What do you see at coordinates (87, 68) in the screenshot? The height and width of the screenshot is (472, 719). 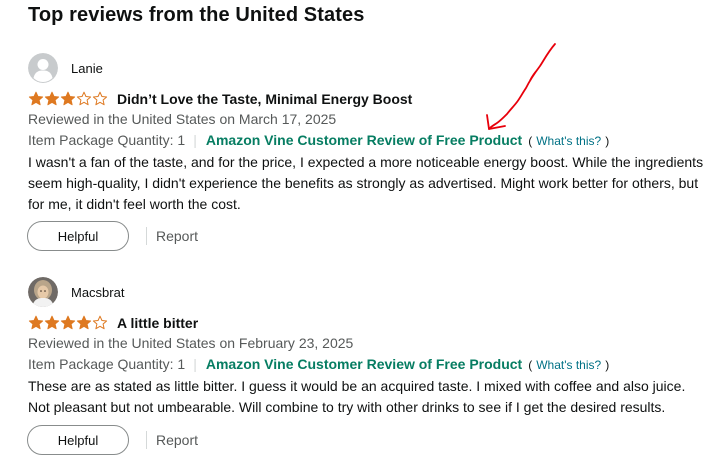 I see `reviewer-name: Lanie` at bounding box center [87, 68].